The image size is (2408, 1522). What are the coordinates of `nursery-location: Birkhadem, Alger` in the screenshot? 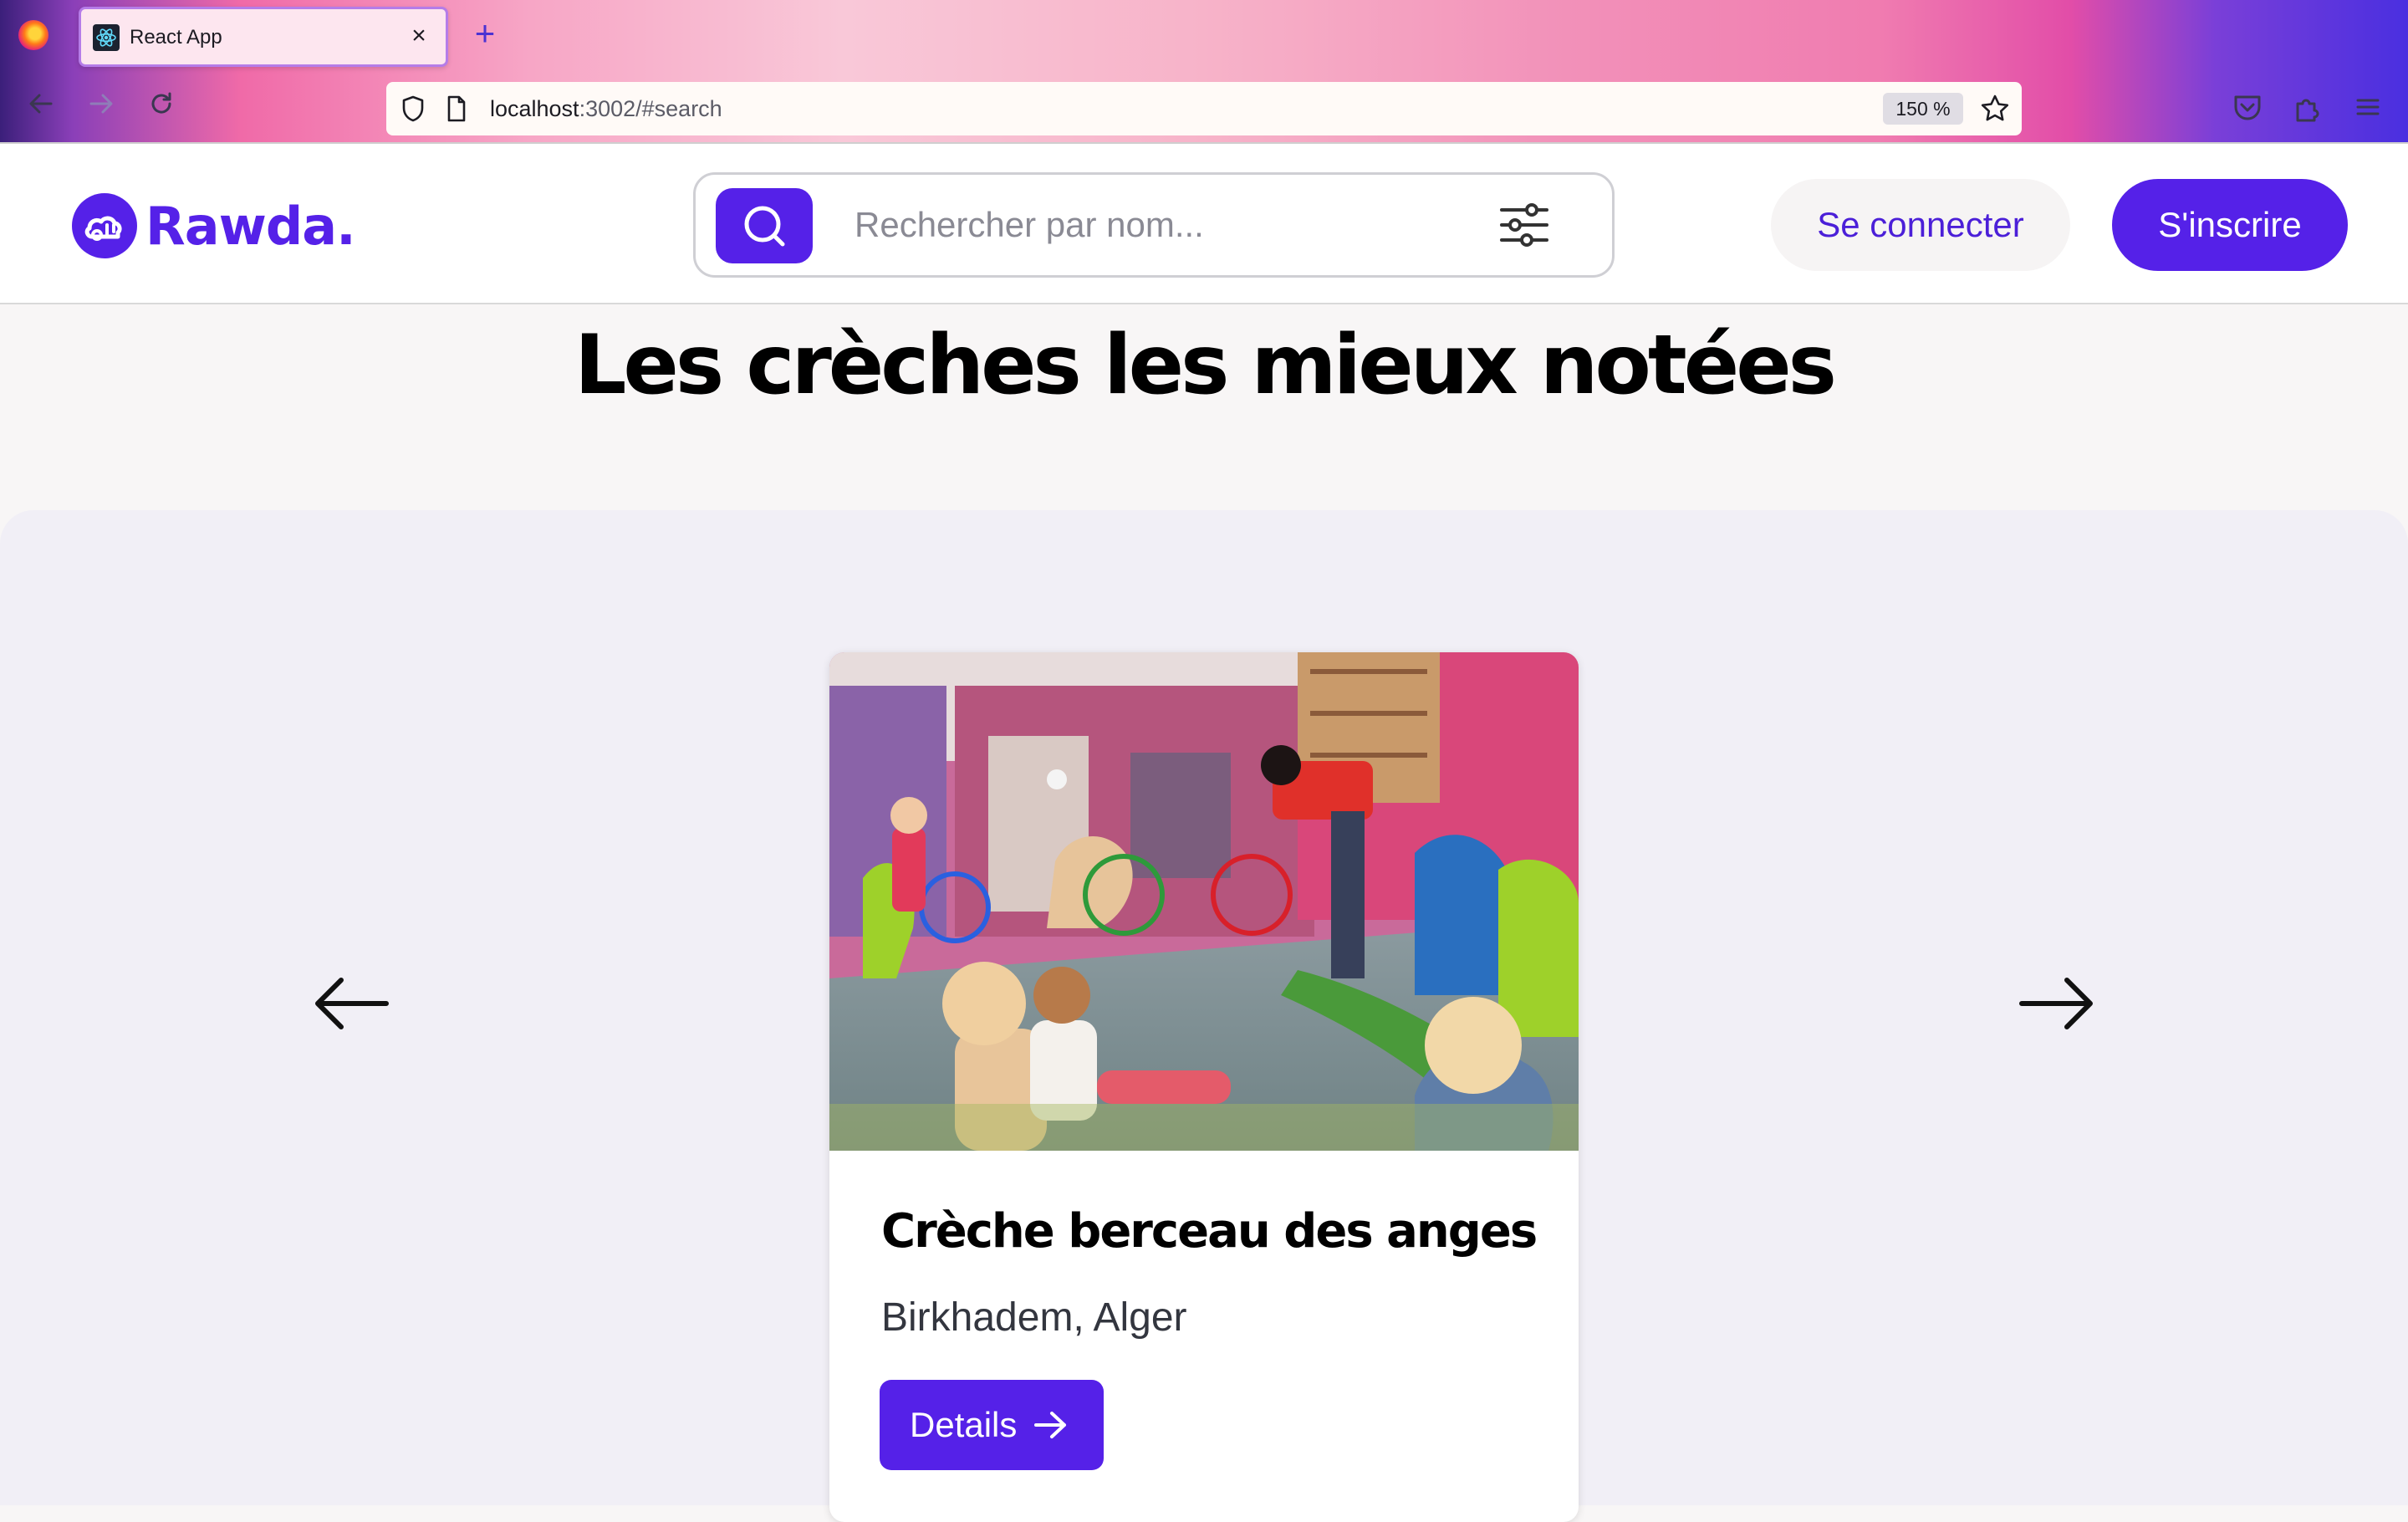 It's located at (1034, 1317).